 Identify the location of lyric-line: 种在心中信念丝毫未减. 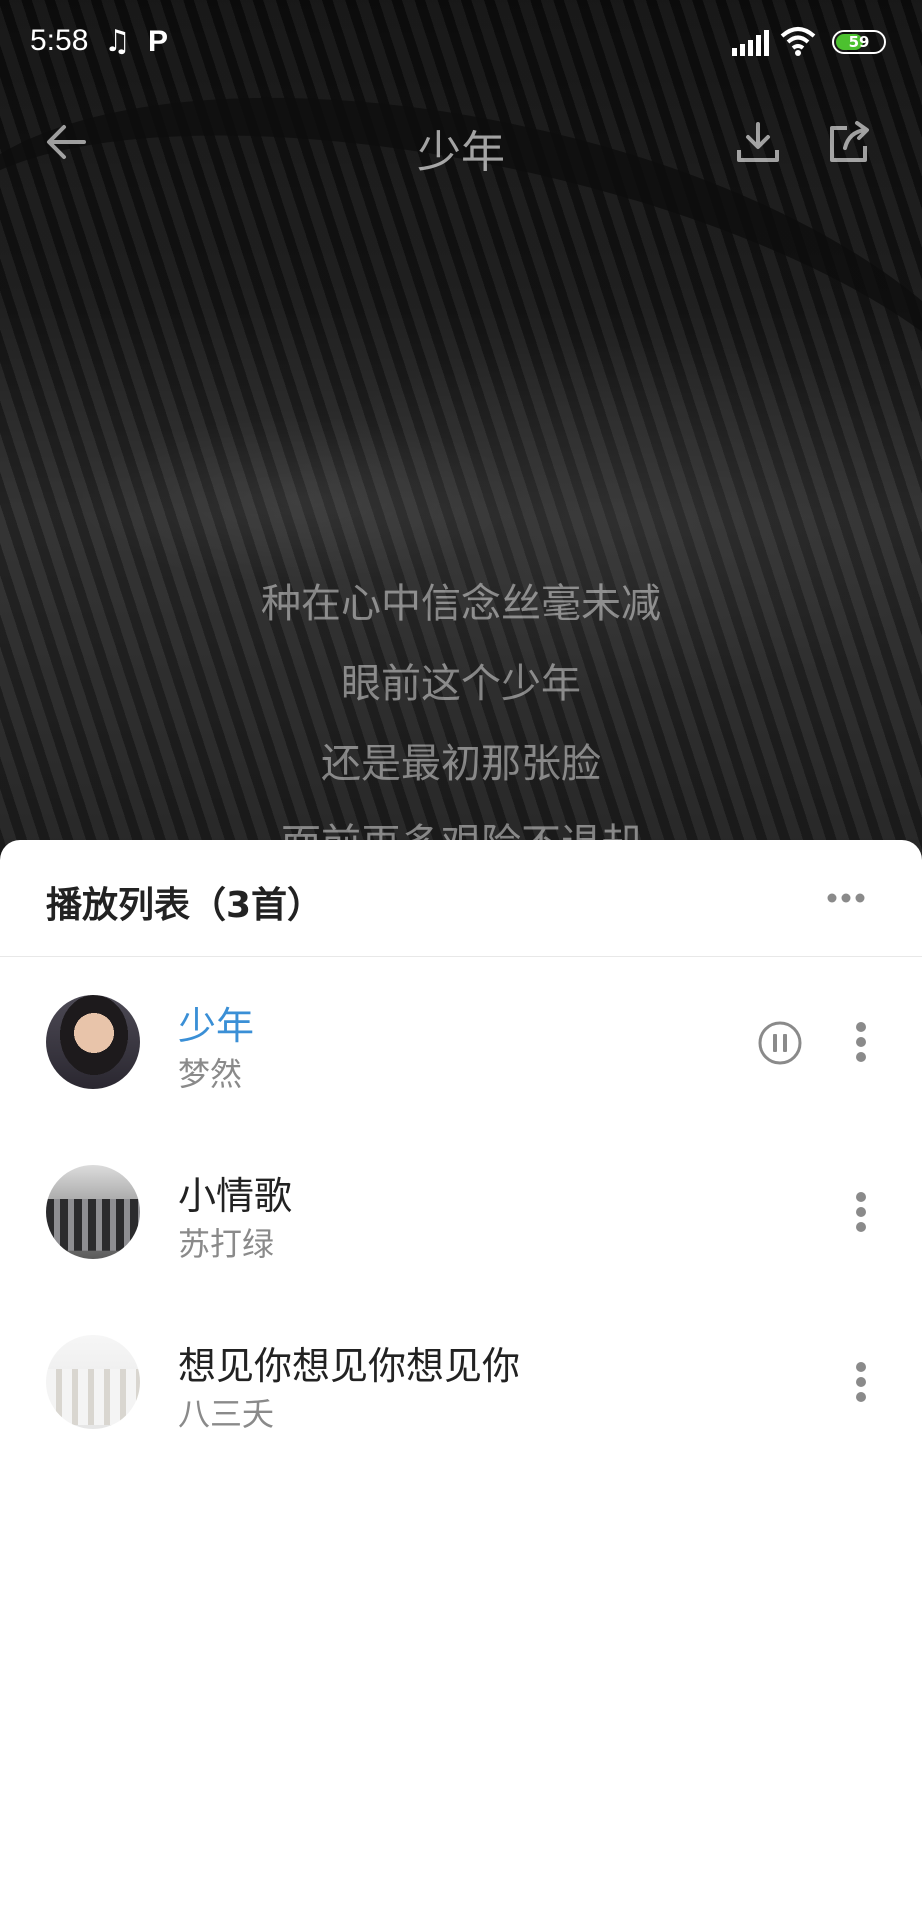
(461, 604).